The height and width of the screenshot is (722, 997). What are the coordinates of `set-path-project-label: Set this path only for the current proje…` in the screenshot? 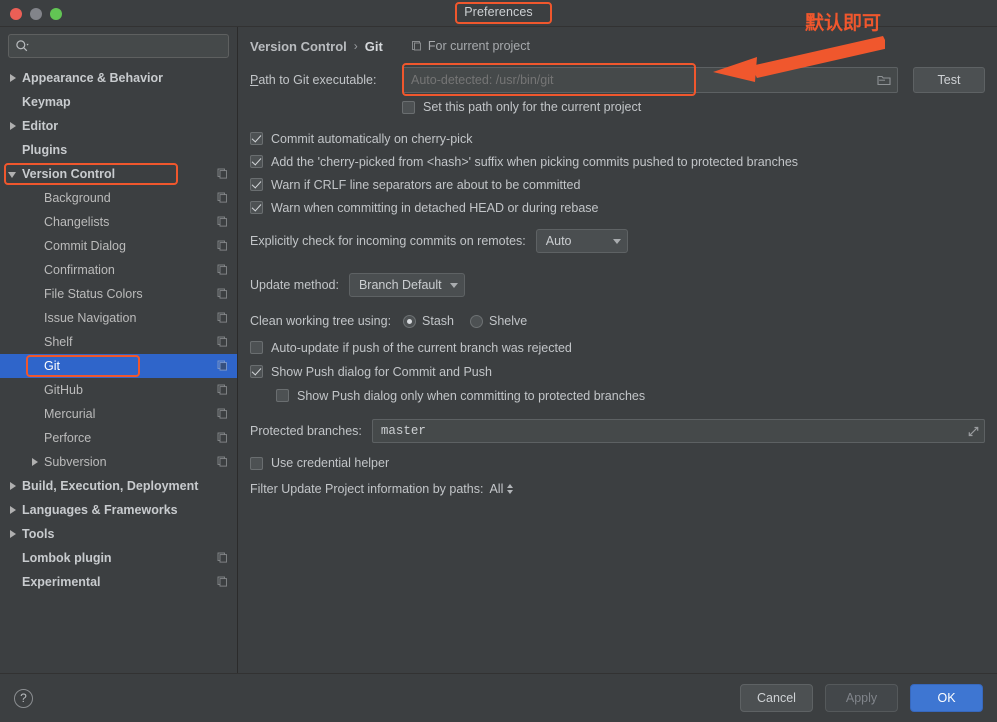 It's located at (532, 107).